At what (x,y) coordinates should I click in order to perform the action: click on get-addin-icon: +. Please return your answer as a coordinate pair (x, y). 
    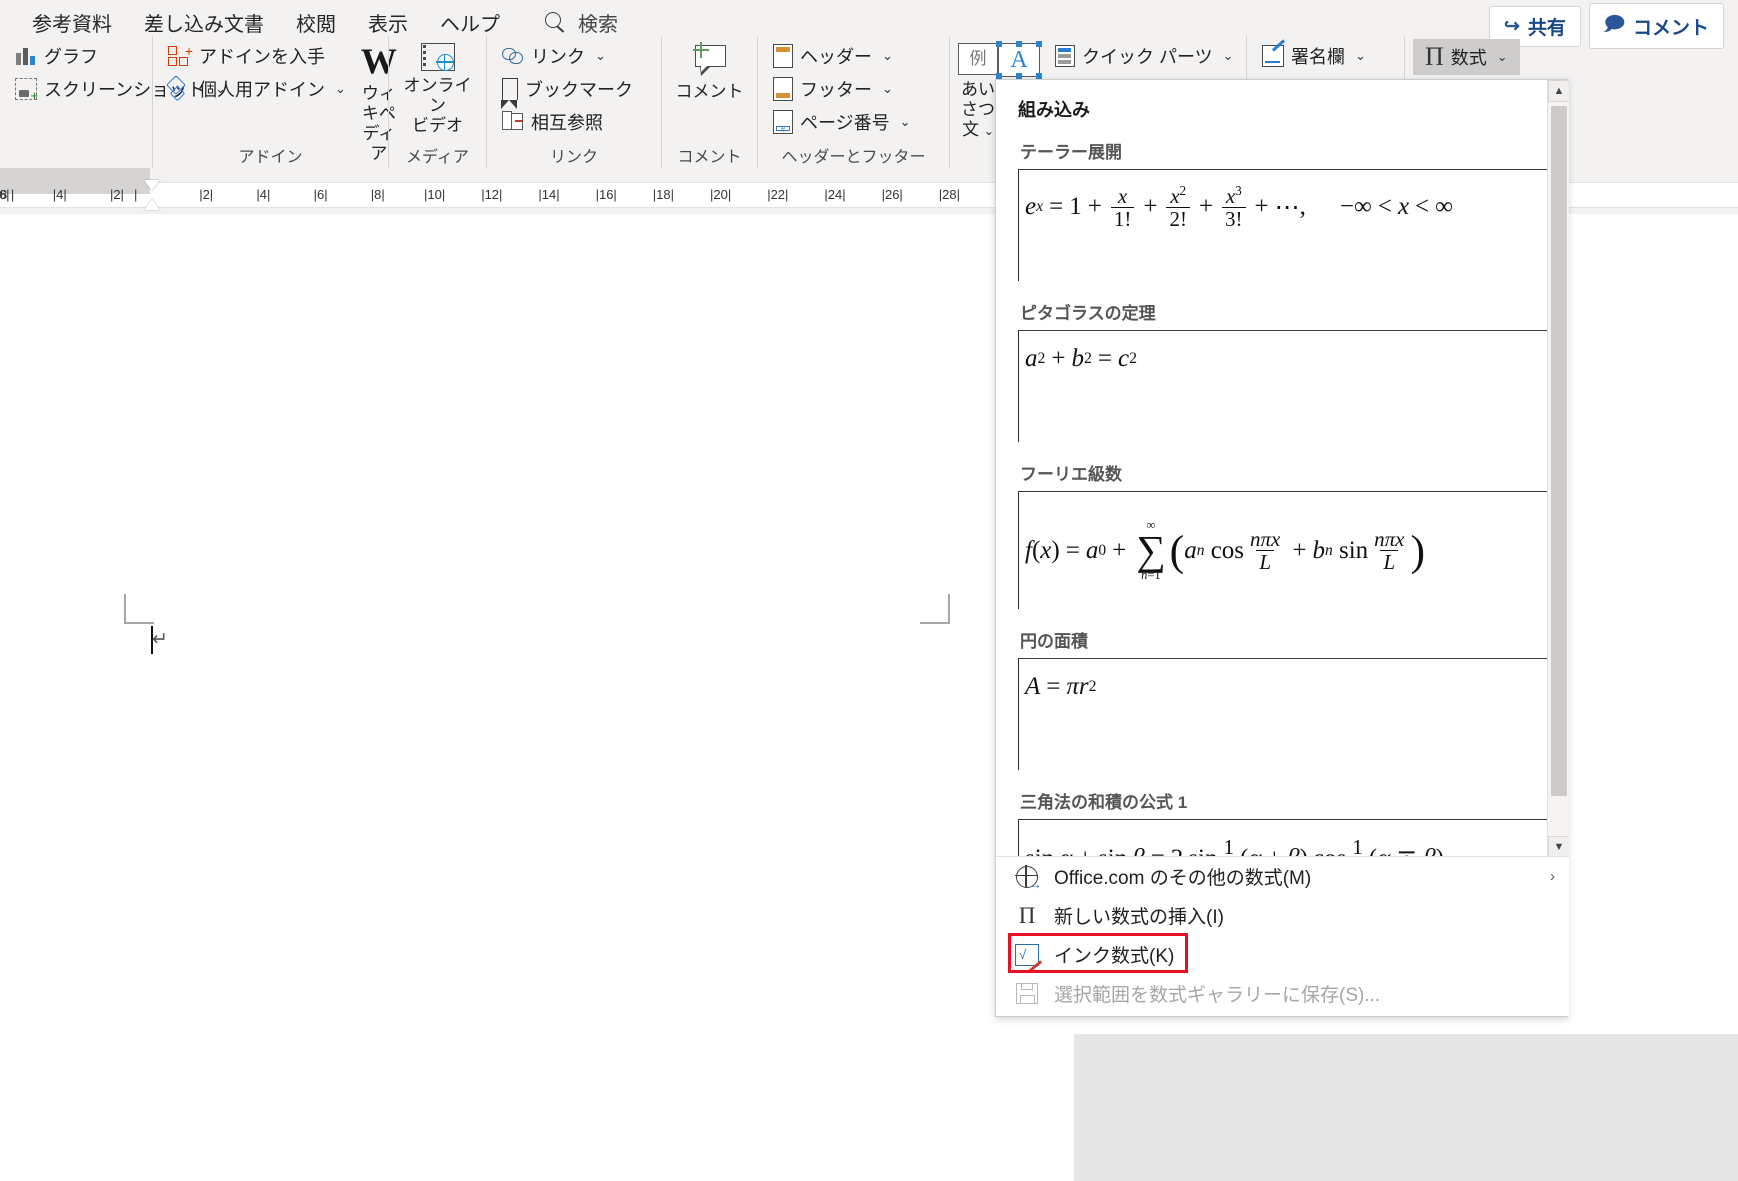
    Looking at the image, I should click on (180, 56).